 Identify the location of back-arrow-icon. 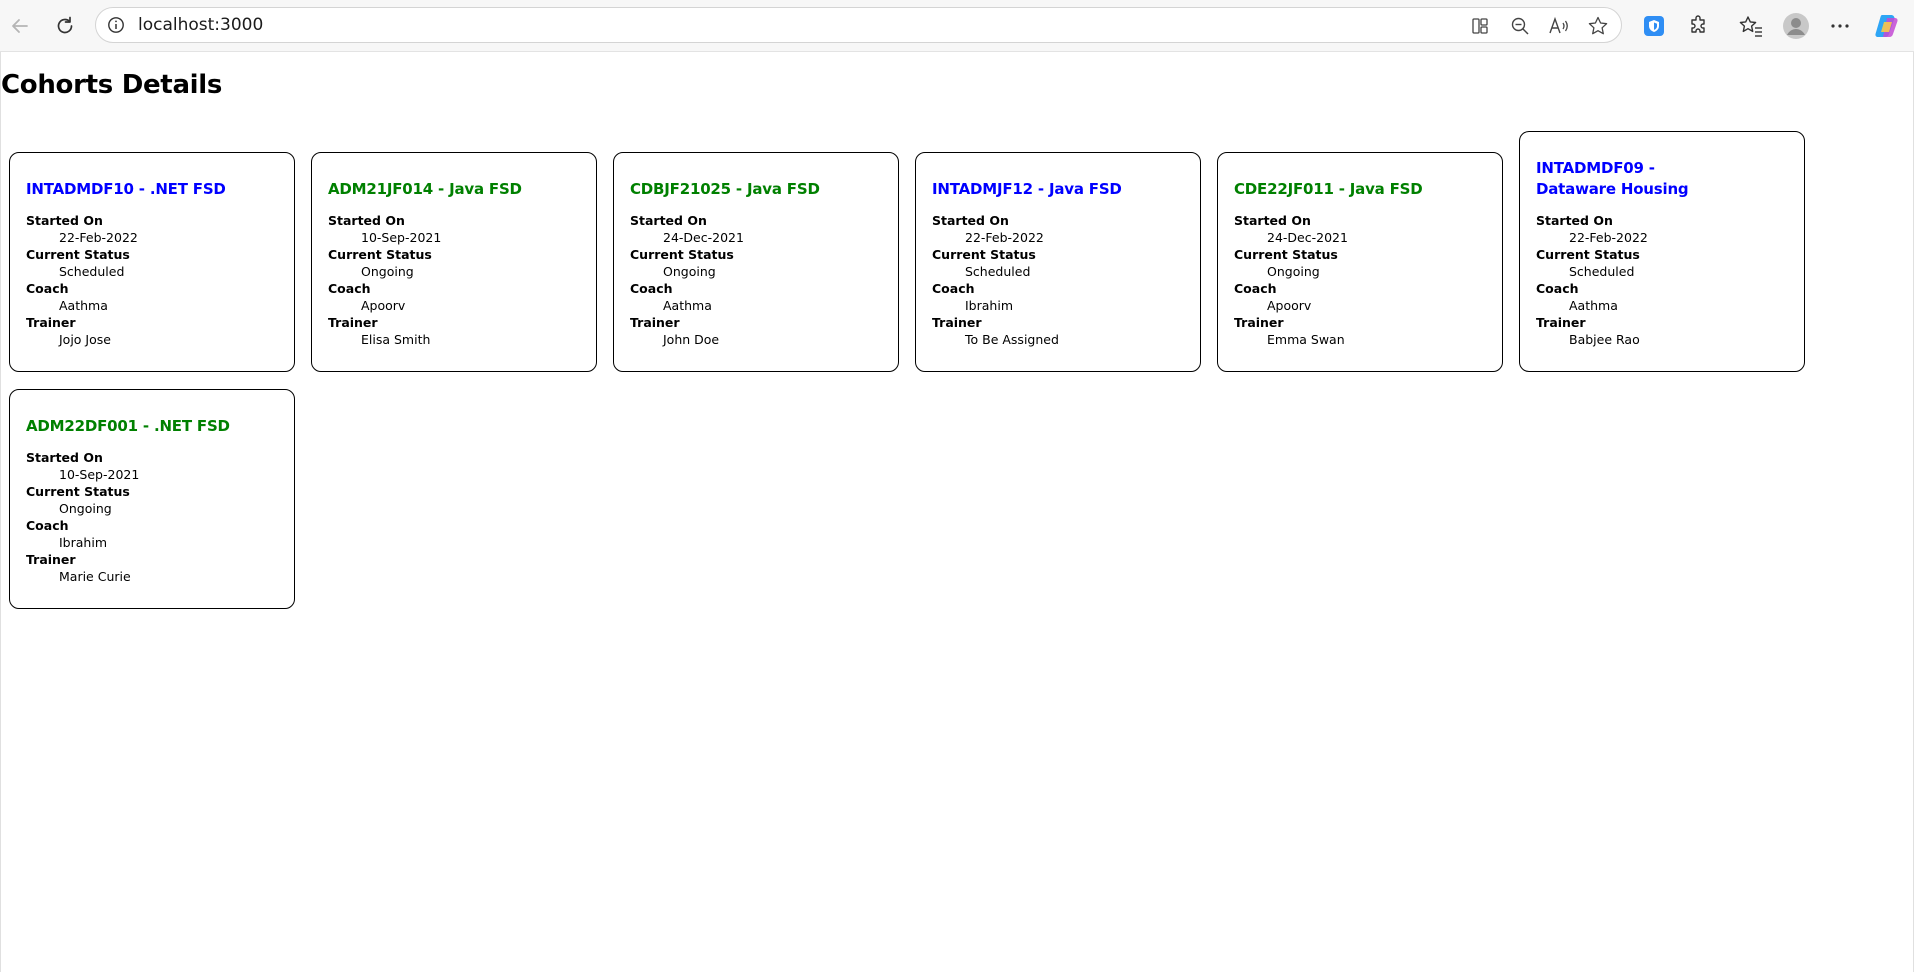
(20, 26).